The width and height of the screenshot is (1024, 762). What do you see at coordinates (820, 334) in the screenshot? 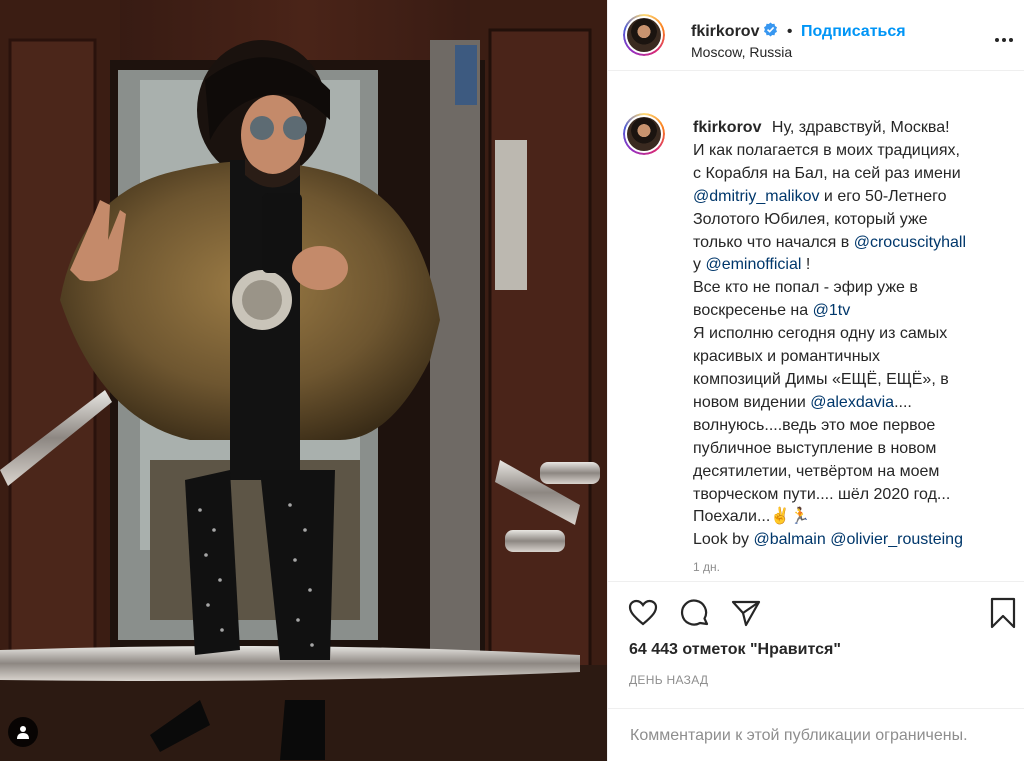
I see `caption-text-run: Я исполню сегодня одну из самых` at bounding box center [820, 334].